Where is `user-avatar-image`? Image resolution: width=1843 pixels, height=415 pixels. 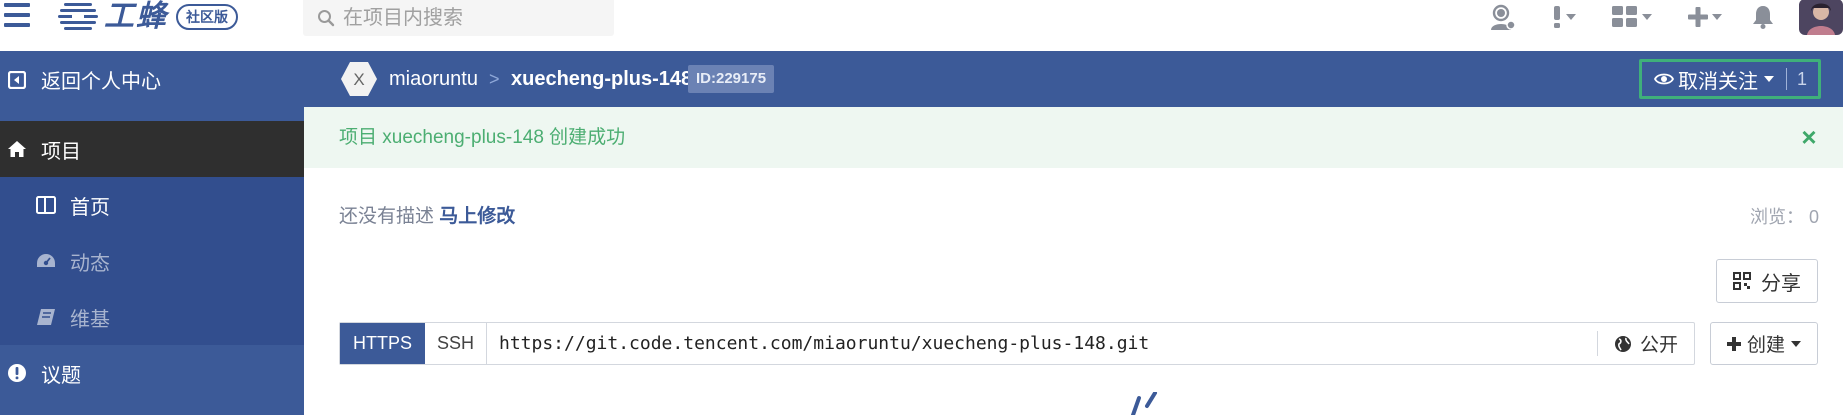 user-avatar-image is located at coordinates (1821, 17).